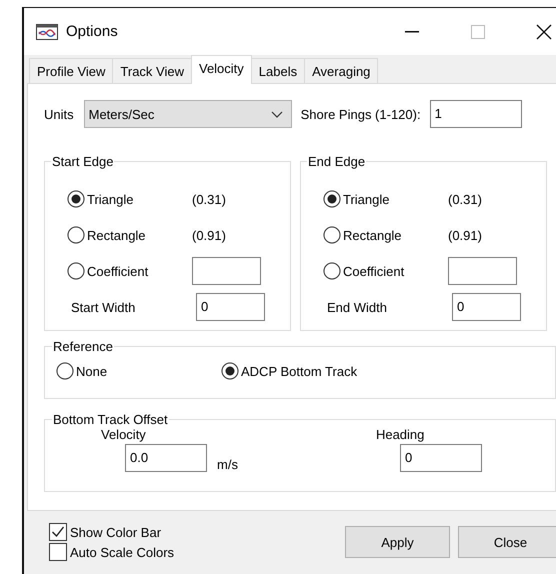 The image size is (556, 574). I want to click on group-title: Bottom Track Offset, so click(110, 419).